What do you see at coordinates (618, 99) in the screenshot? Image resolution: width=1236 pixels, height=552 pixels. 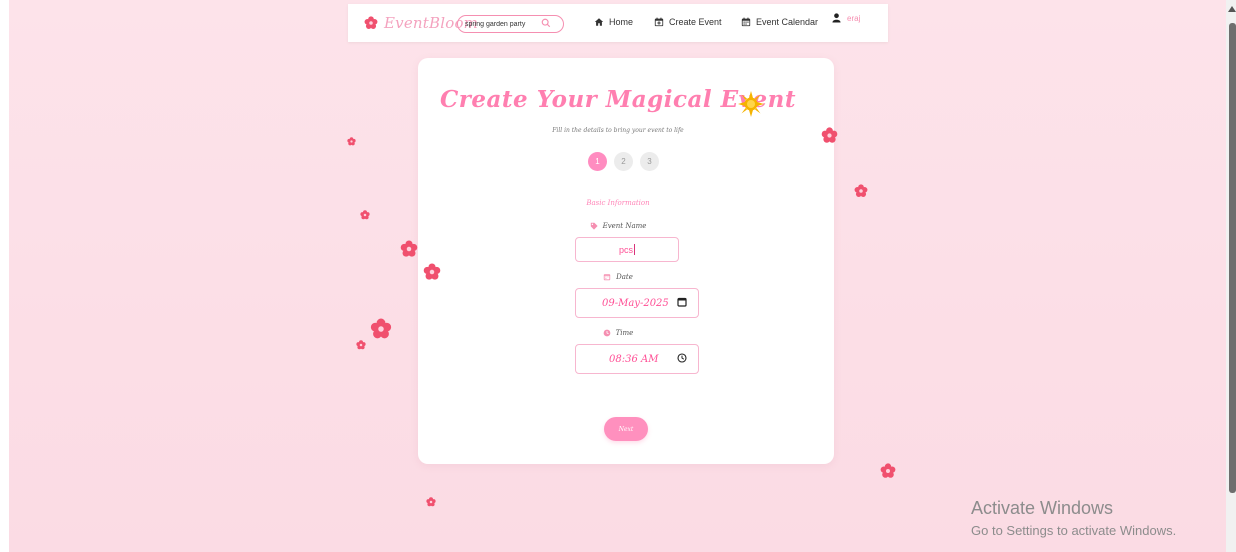 I see `page-title: Create Your Magical Event` at bounding box center [618, 99].